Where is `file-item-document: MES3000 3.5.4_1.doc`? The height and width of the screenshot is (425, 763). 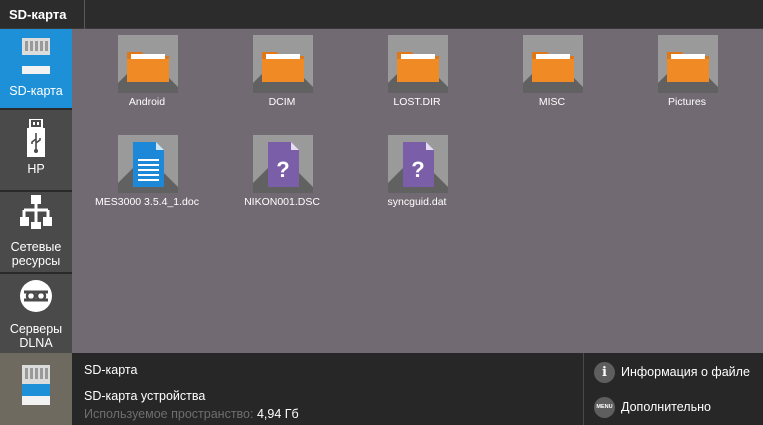 file-item-document: MES3000 3.5.4_1.doc is located at coordinates (147, 179).